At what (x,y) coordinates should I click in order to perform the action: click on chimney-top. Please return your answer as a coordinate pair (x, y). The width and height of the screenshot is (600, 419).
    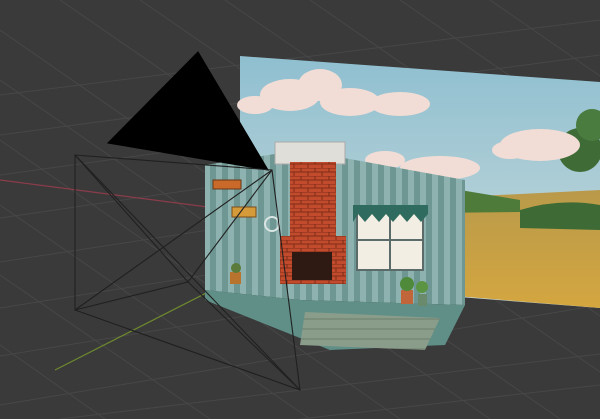
    Looking at the image, I should click on (310, 153).